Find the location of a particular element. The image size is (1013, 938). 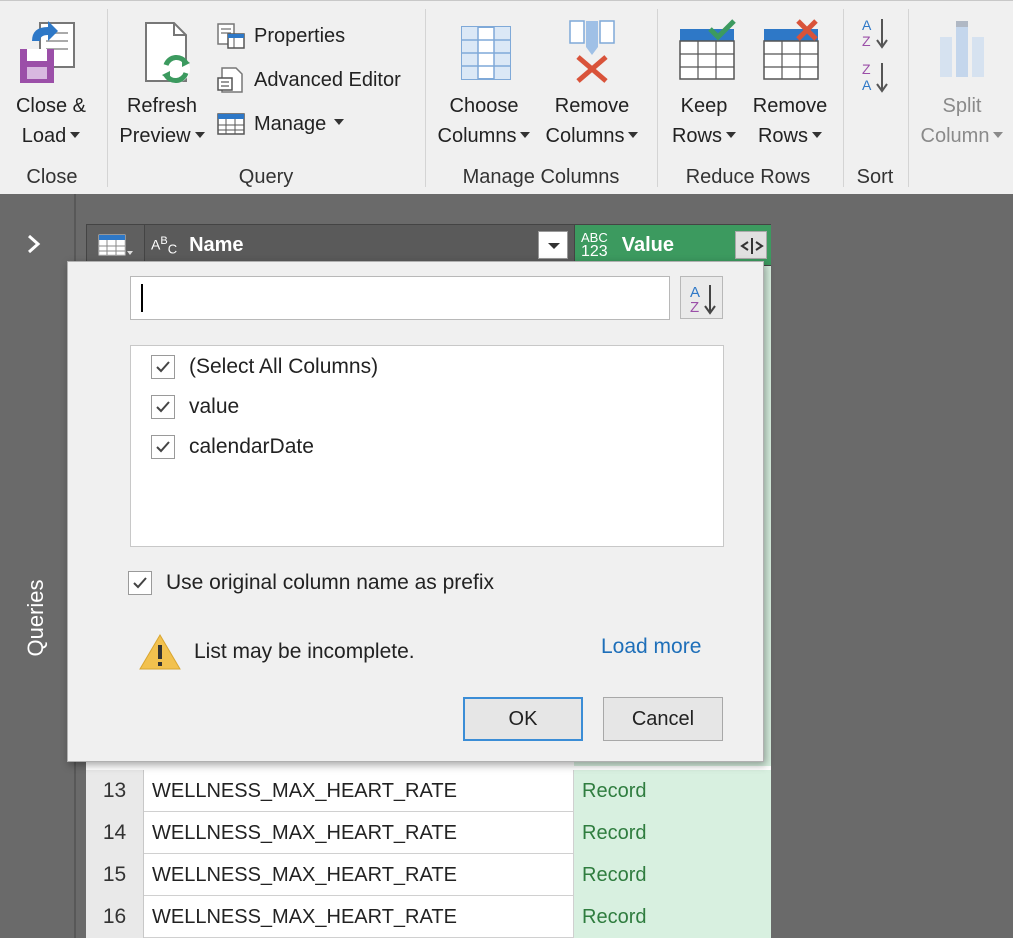

choose-columns-button: Choose Columns is located at coordinates (484, 84).